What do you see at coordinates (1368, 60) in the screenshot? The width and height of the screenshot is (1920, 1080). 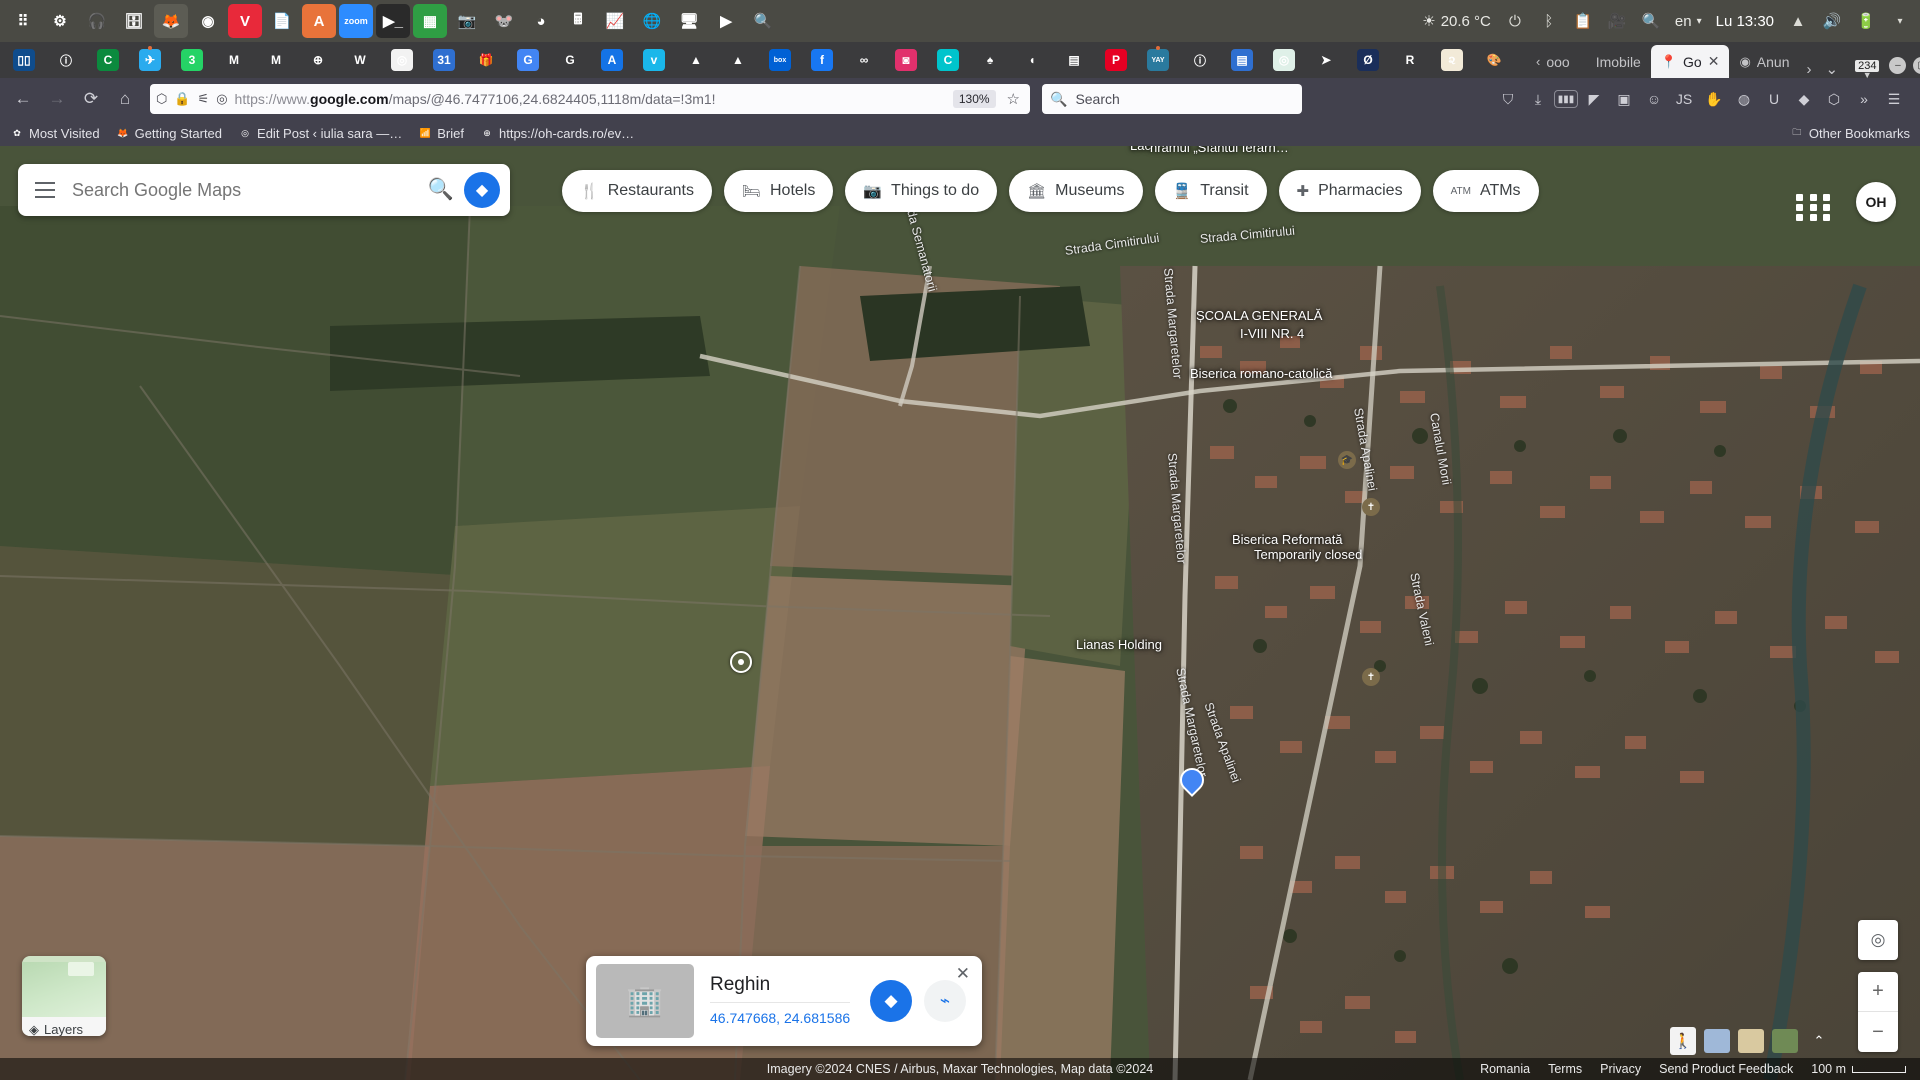 I see `pinned-tab-oh-cards-2: Ø` at bounding box center [1368, 60].